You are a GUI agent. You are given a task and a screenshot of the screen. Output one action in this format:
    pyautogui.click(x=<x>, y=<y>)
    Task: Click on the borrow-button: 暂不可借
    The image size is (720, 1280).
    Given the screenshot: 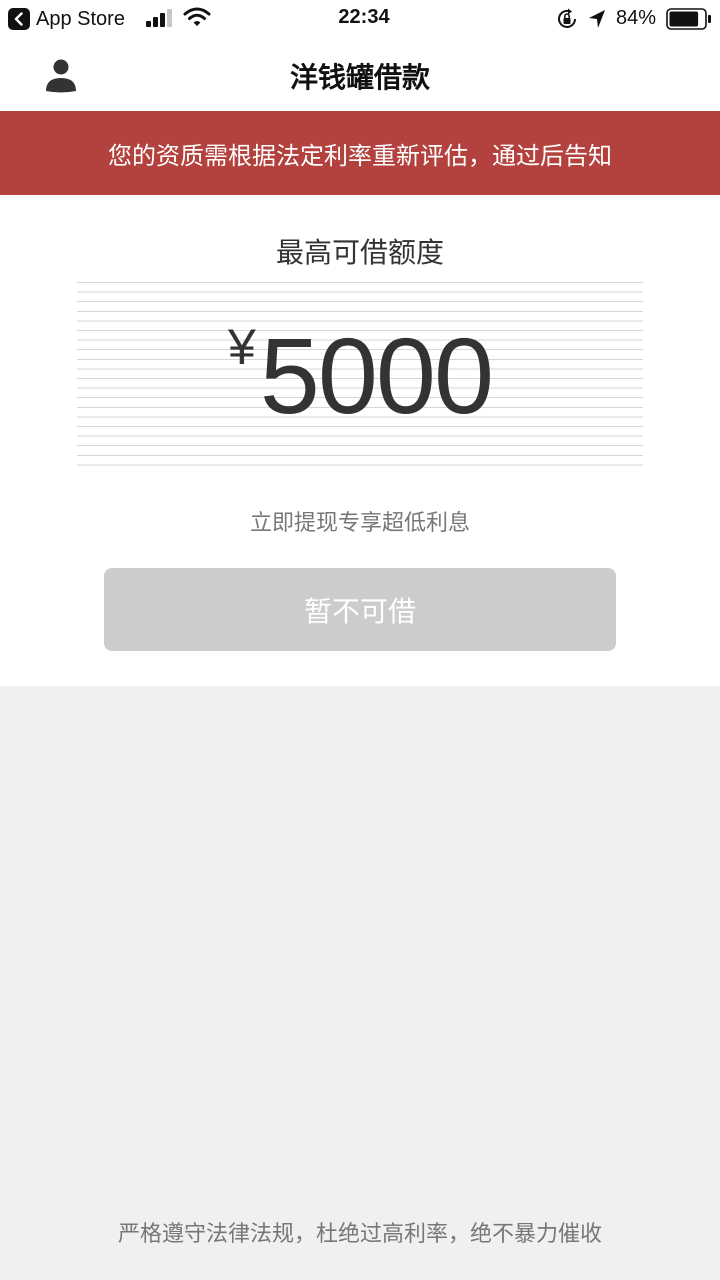 What is the action you would take?
    pyautogui.click(x=360, y=609)
    